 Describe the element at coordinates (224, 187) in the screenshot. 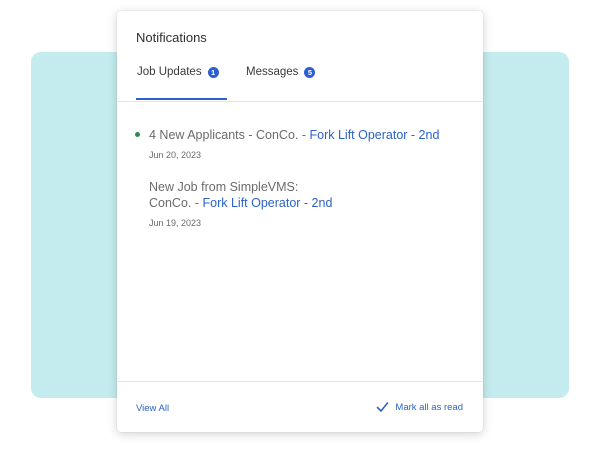

I see `notification-message: New Job from SimpleVMS:` at that location.